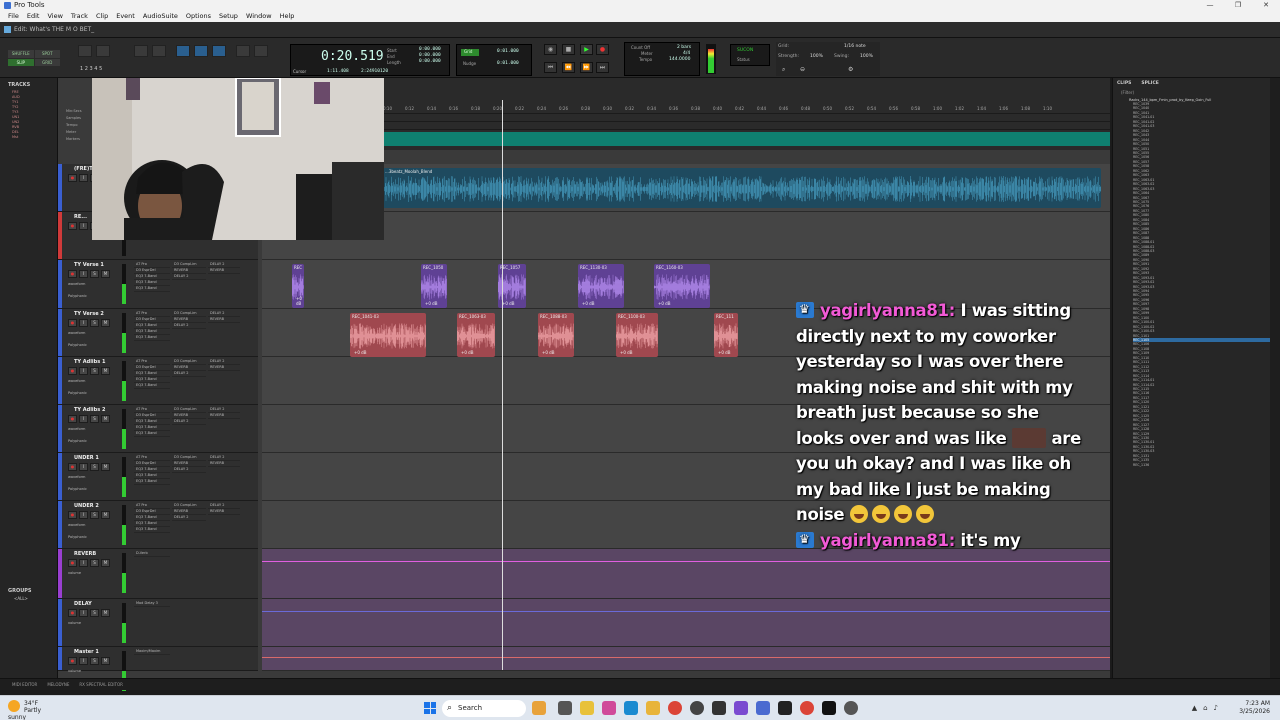  I want to click on capcut-icon, so click(829, 708).